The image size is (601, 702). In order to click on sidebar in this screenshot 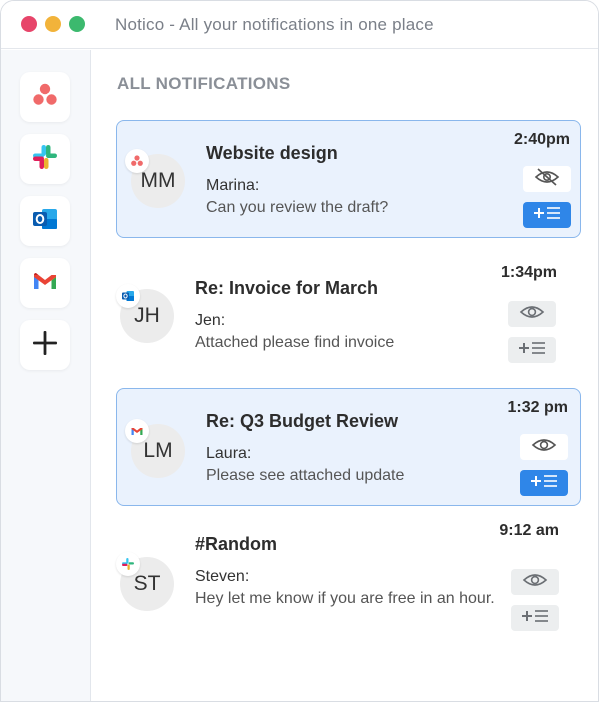, I will do `click(46, 375)`.